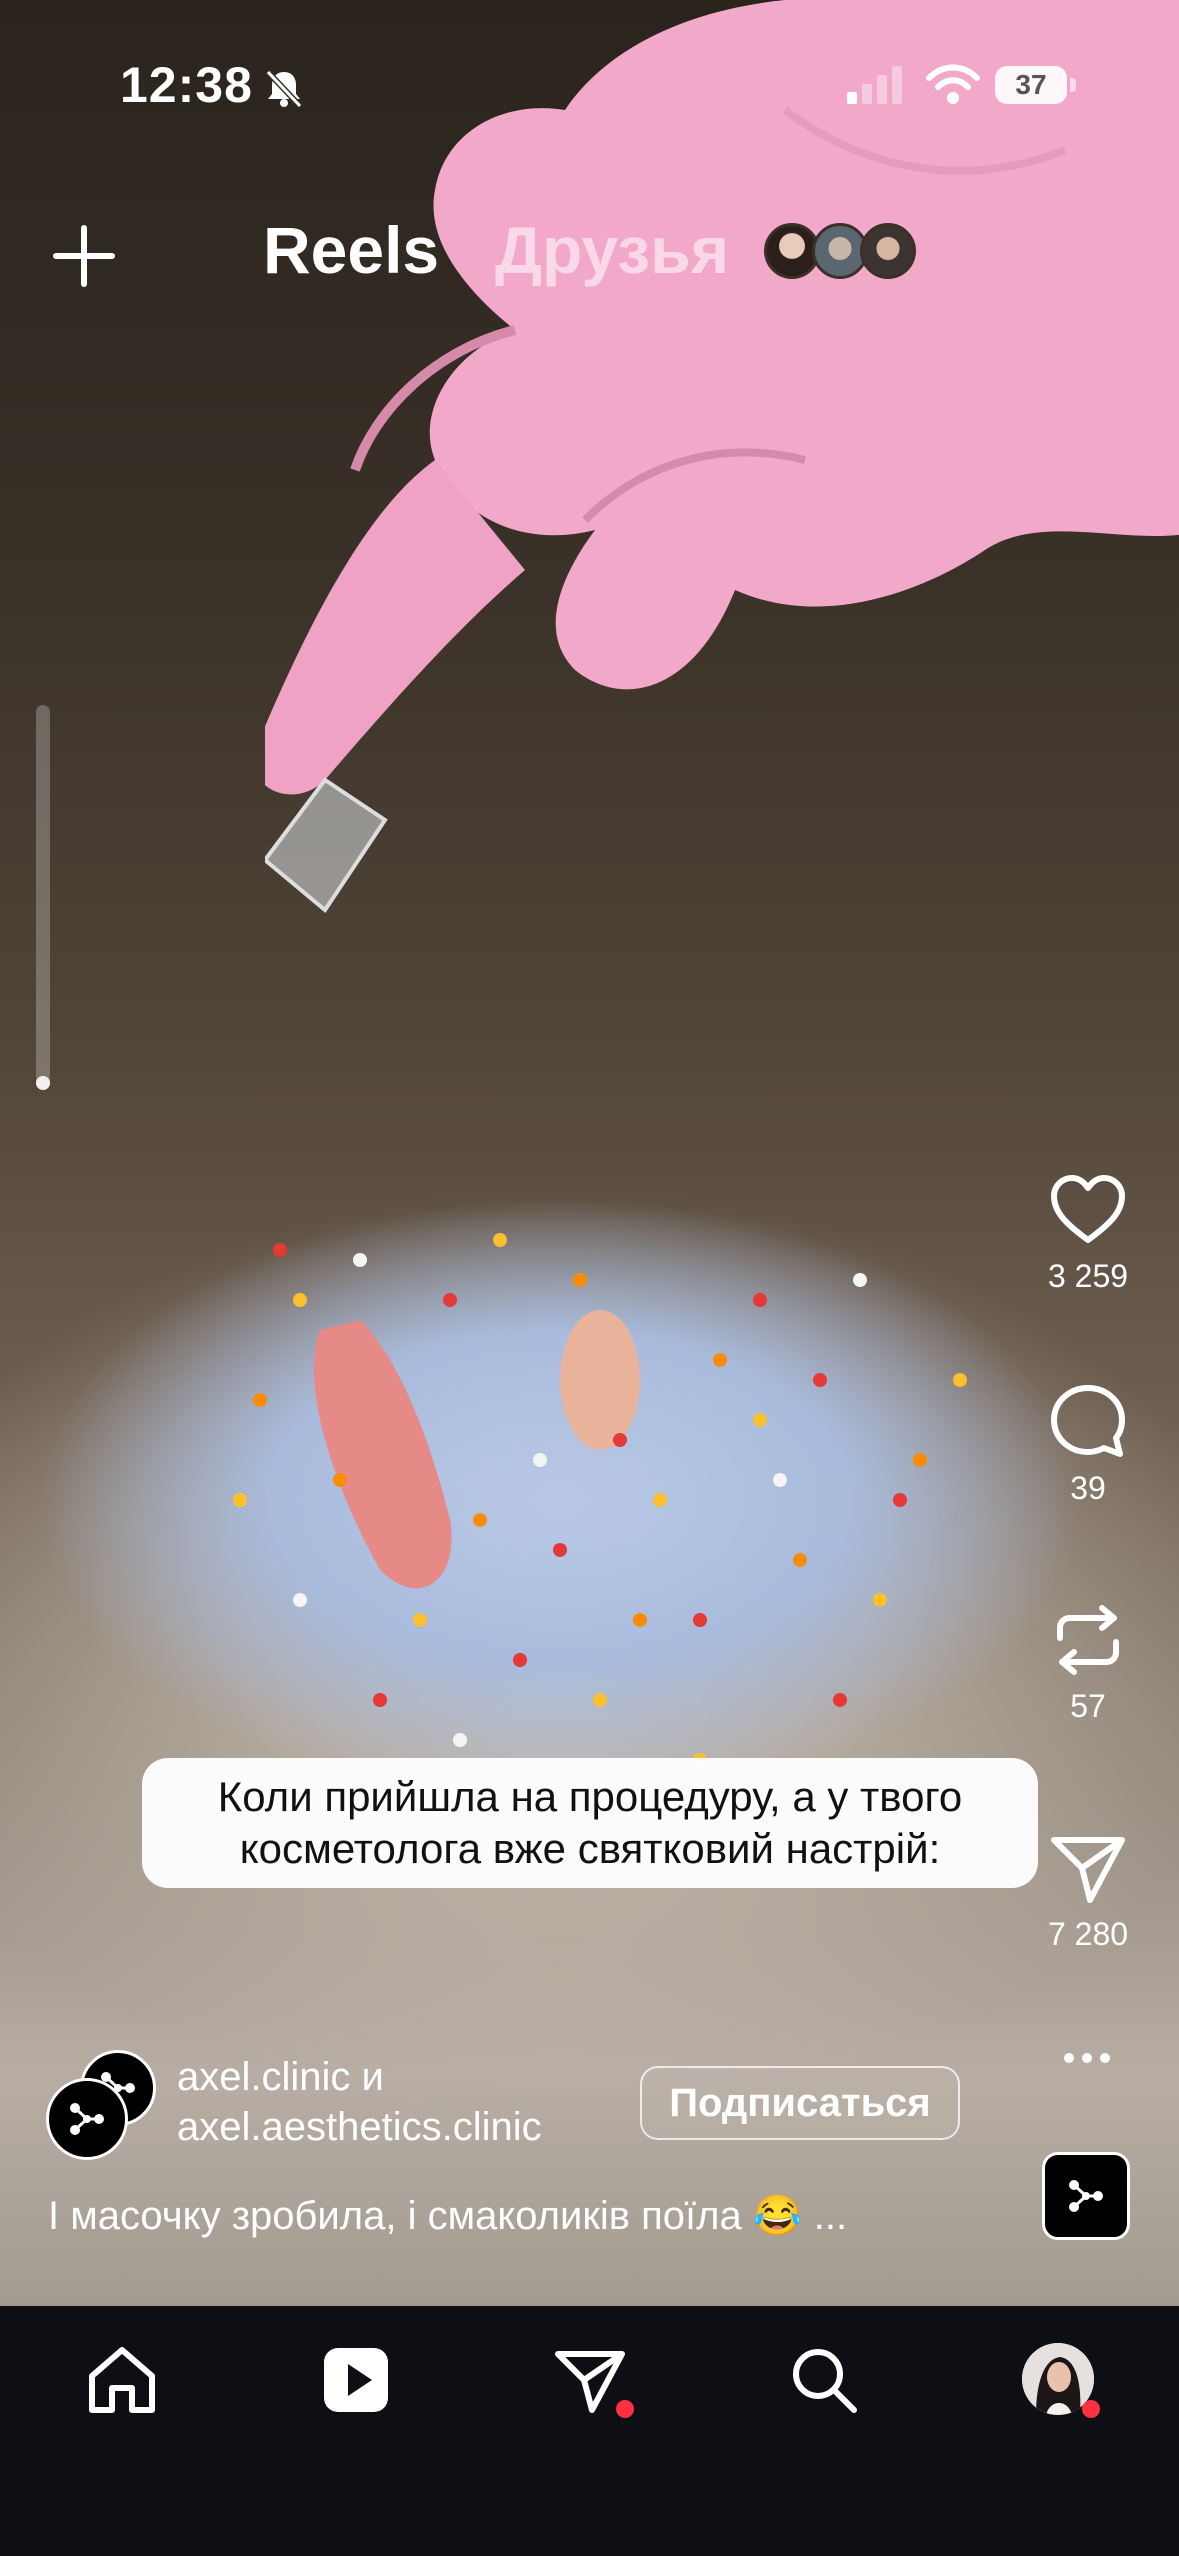  What do you see at coordinates (351, 250) in the screenshot?
I see `tab-reels: Reels` at bounding box center [351, 250].